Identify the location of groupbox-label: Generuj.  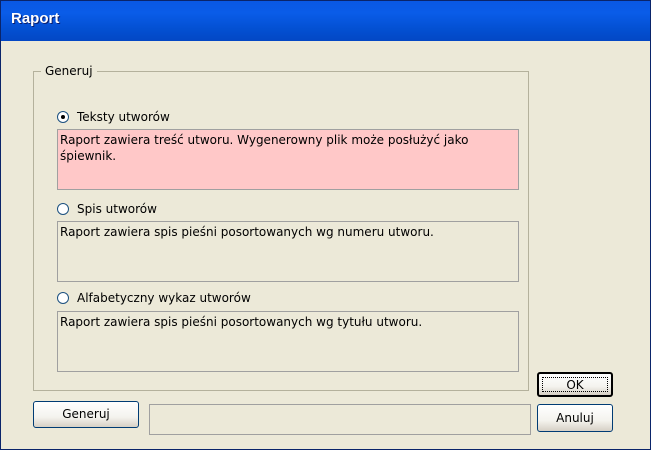
(69, 71).